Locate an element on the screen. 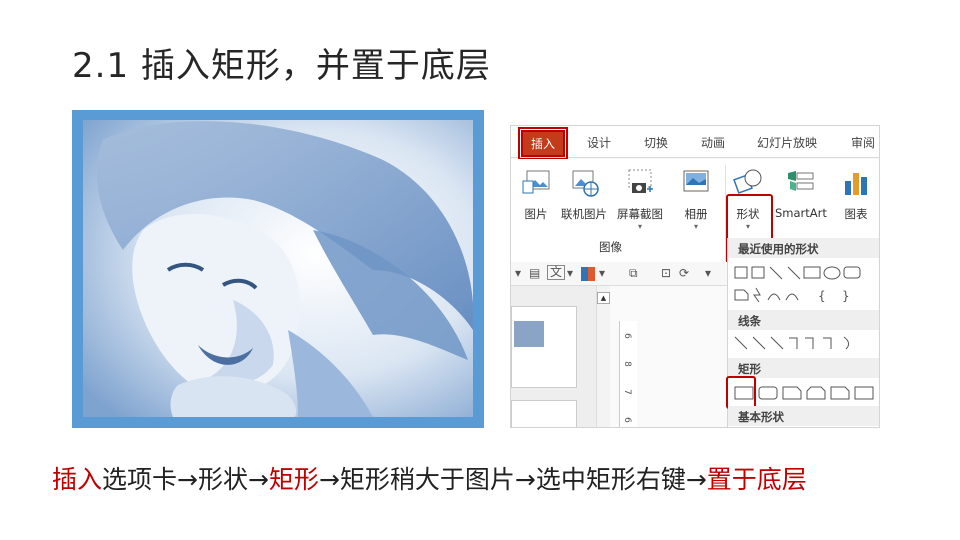 The image size is (960, 540). section-recent: 最近使用的形状 is located at coordinates (803, 248).